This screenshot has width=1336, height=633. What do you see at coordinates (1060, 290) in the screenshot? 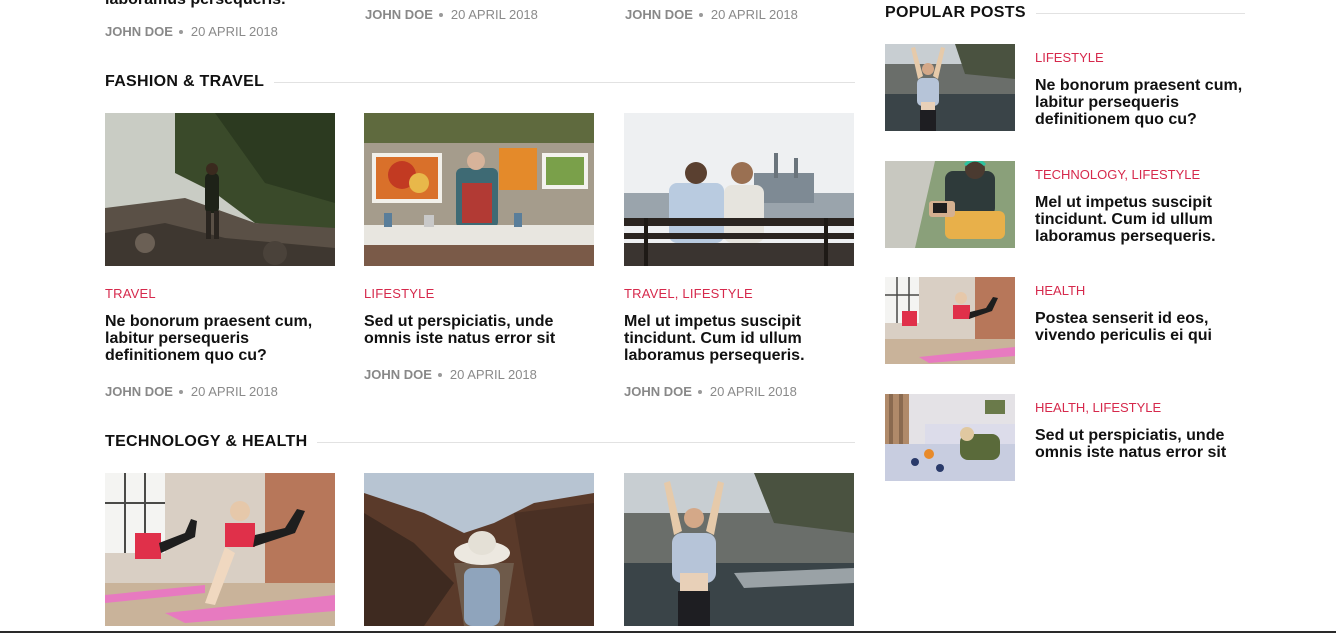
I see `popular-post-category: HEALTH` at bounding box center [1060, 290].